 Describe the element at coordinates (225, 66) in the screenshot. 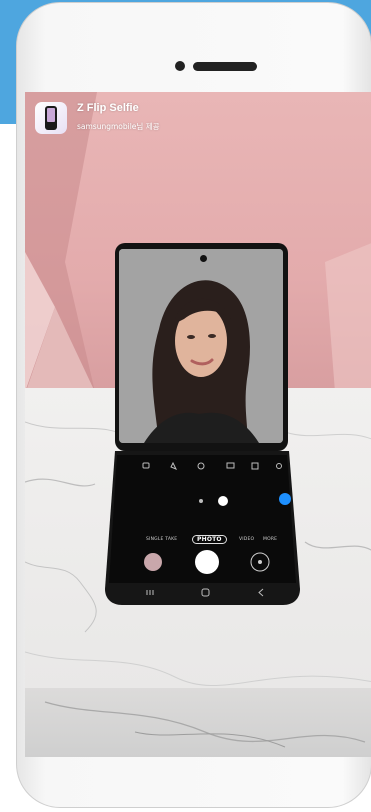

I see `speaker-grille` at that location.